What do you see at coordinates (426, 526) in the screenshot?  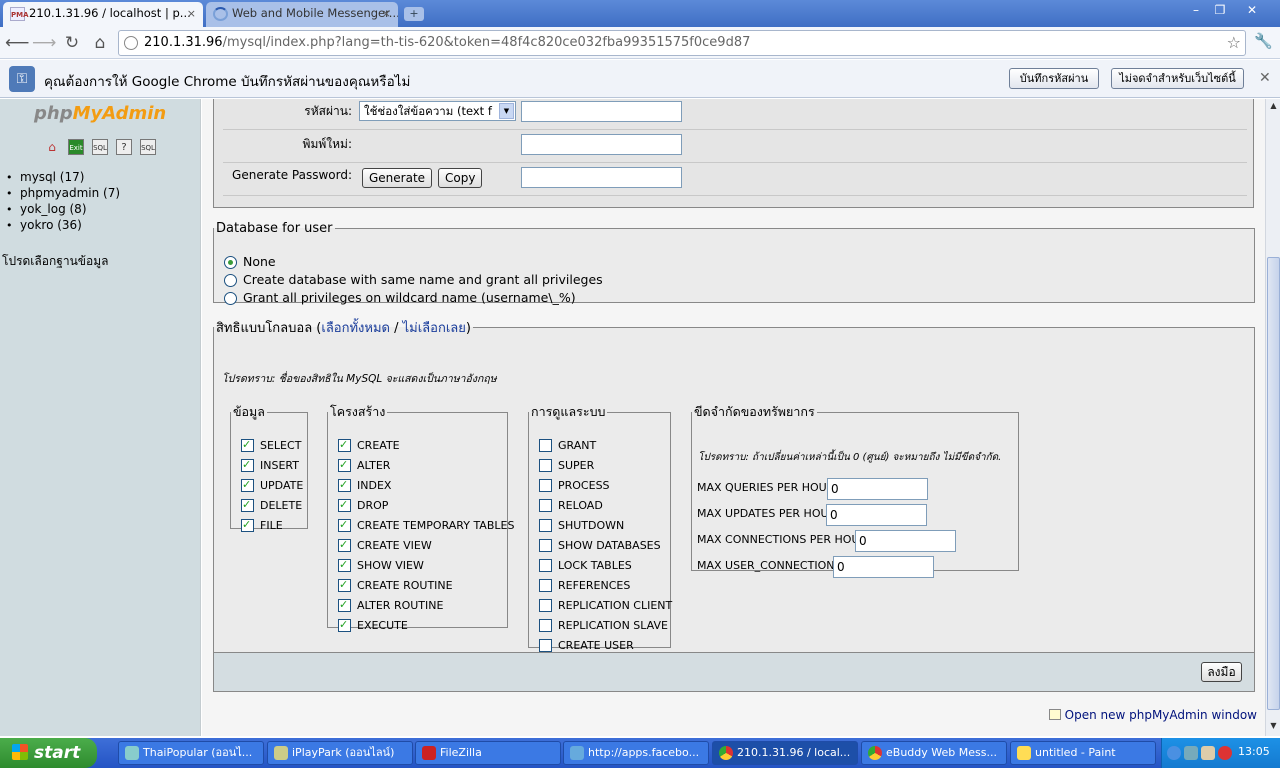 I see `structure-privilege-checkbox-row: CREATE TEMPORARY TABLES` at bounding box center [426, 526].